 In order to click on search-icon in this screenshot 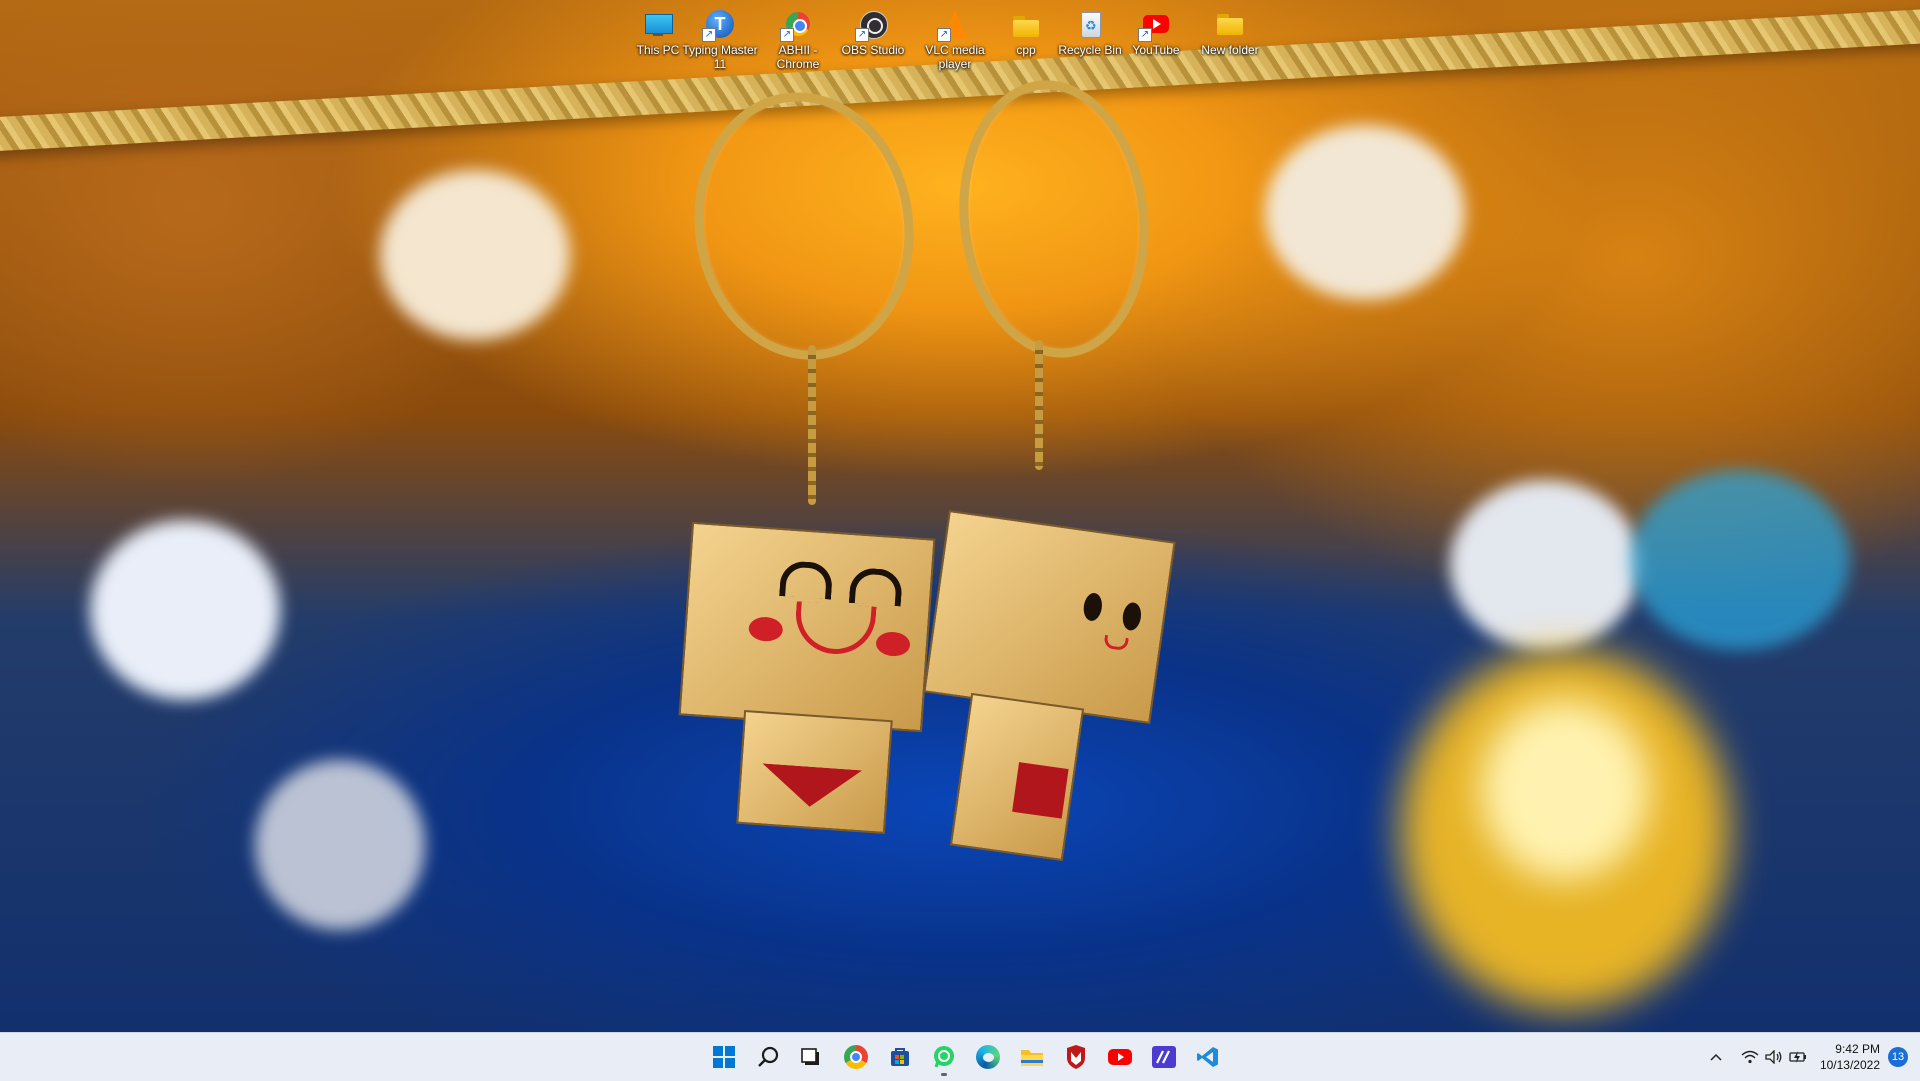, I will do `click(768, 1056)`.